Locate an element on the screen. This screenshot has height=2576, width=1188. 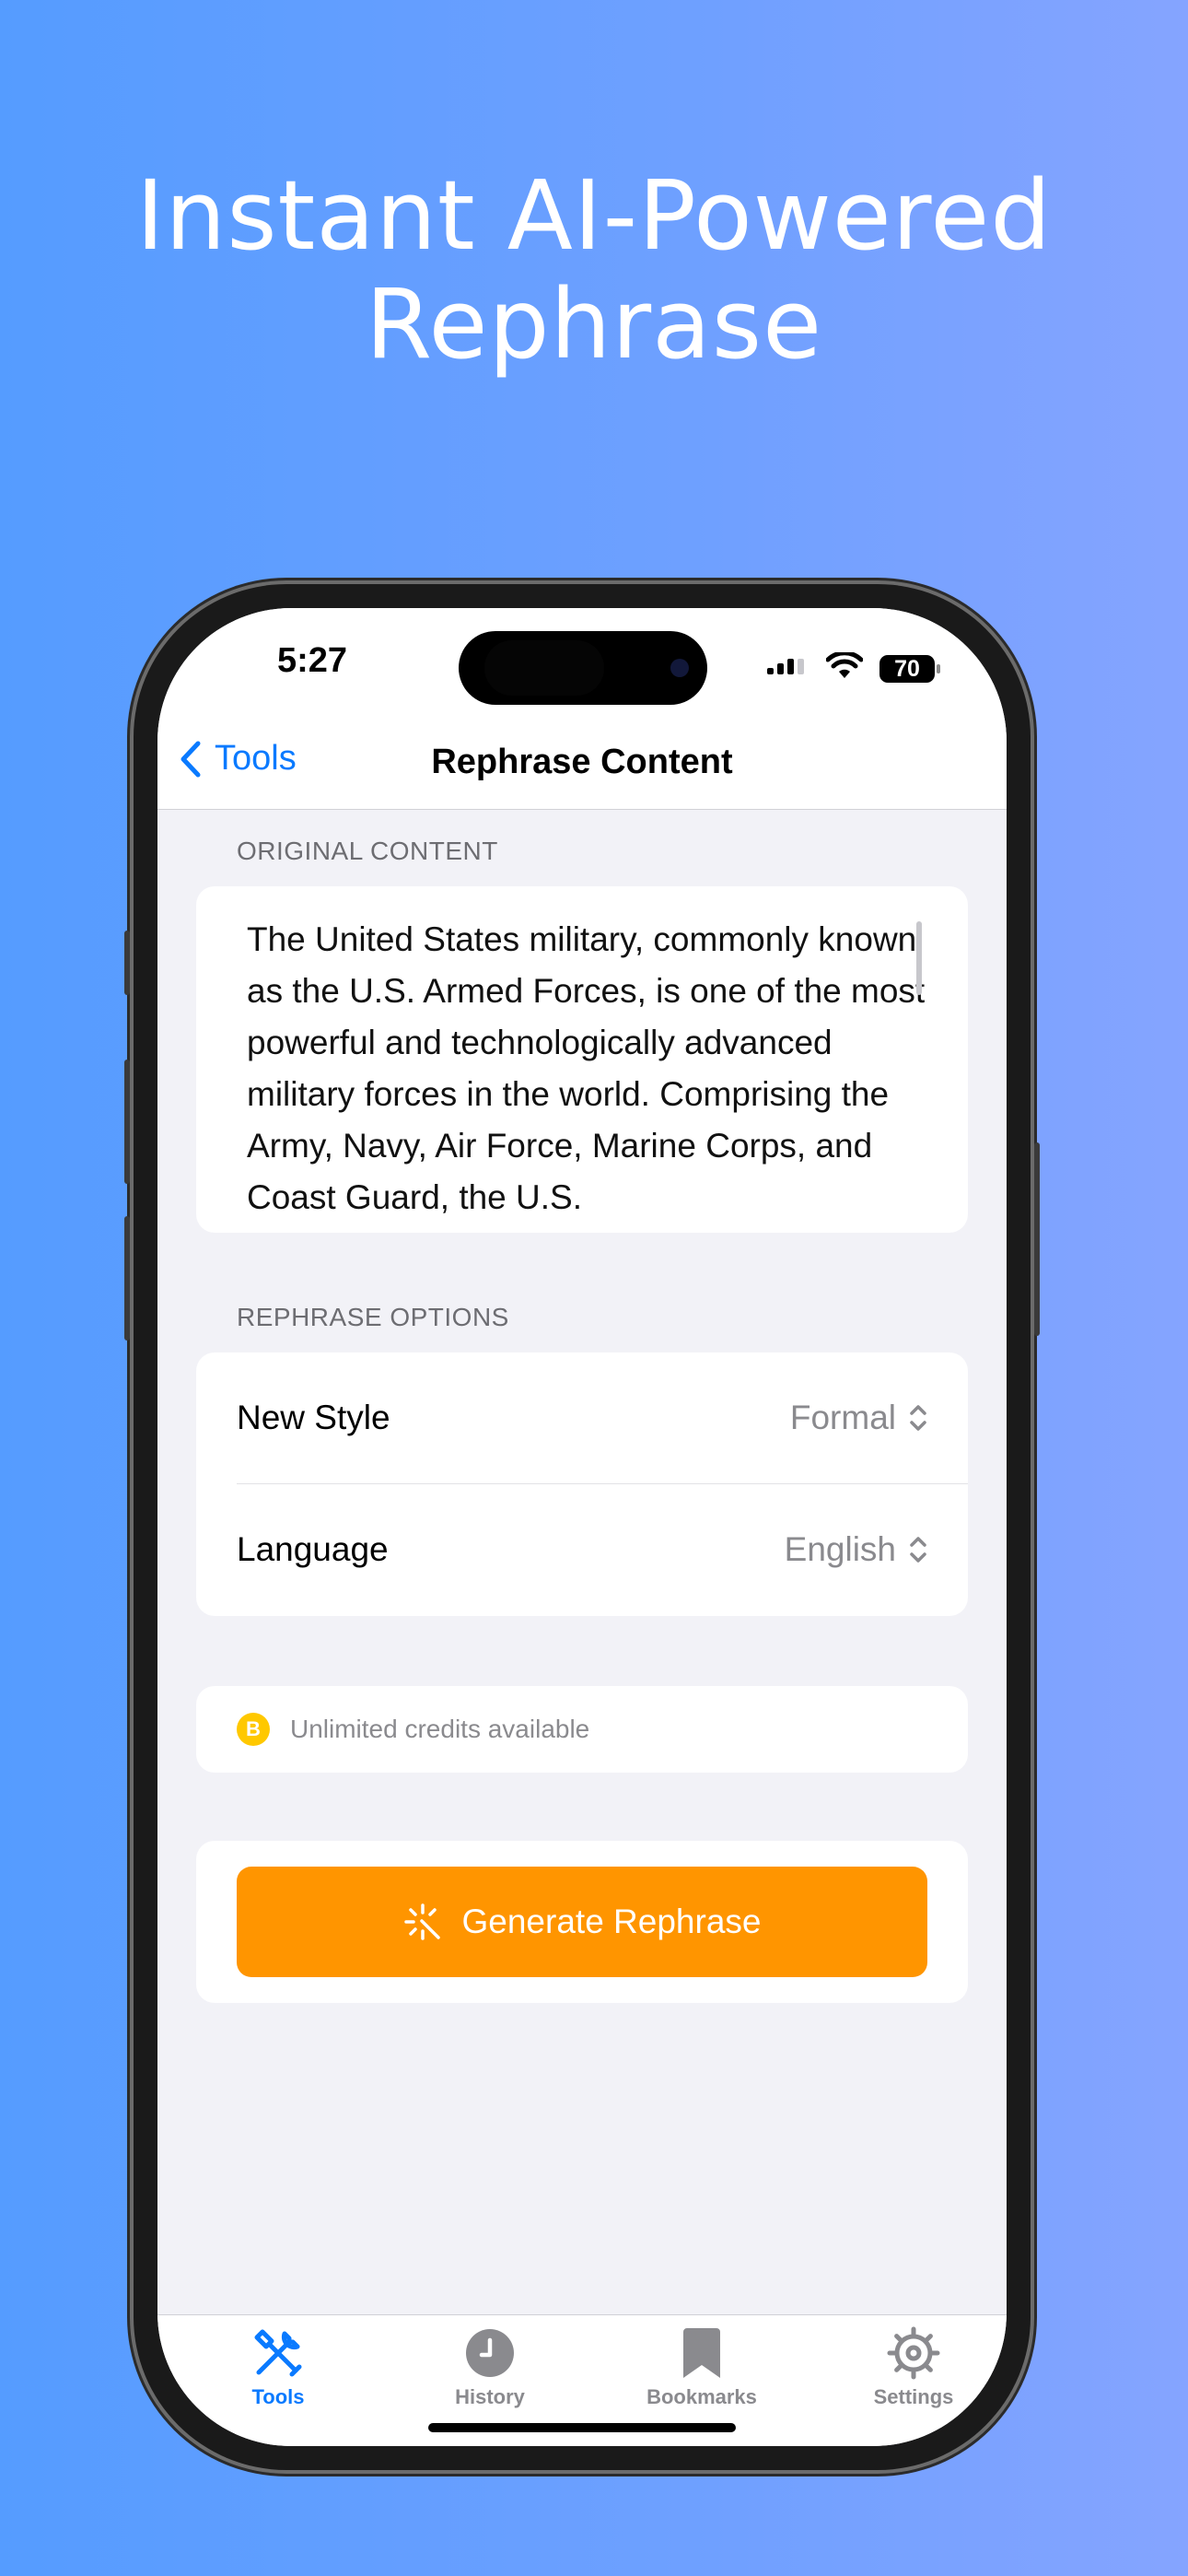
credits-text: Unlimited credits available is located at coordinates (440, 1729).